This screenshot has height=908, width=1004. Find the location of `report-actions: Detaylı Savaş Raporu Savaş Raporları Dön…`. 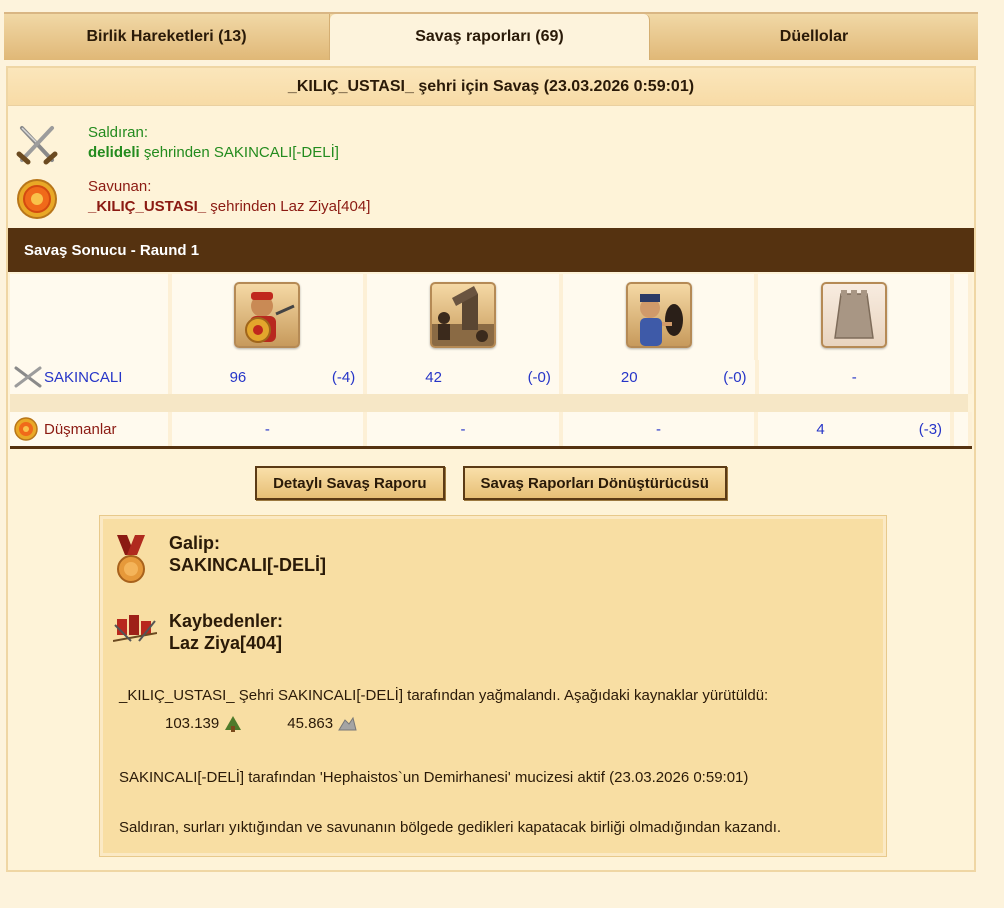

report-actions: Detaylı Savaş Raporu Savaş Raporları Dön… is located at coordinates (491, 483).